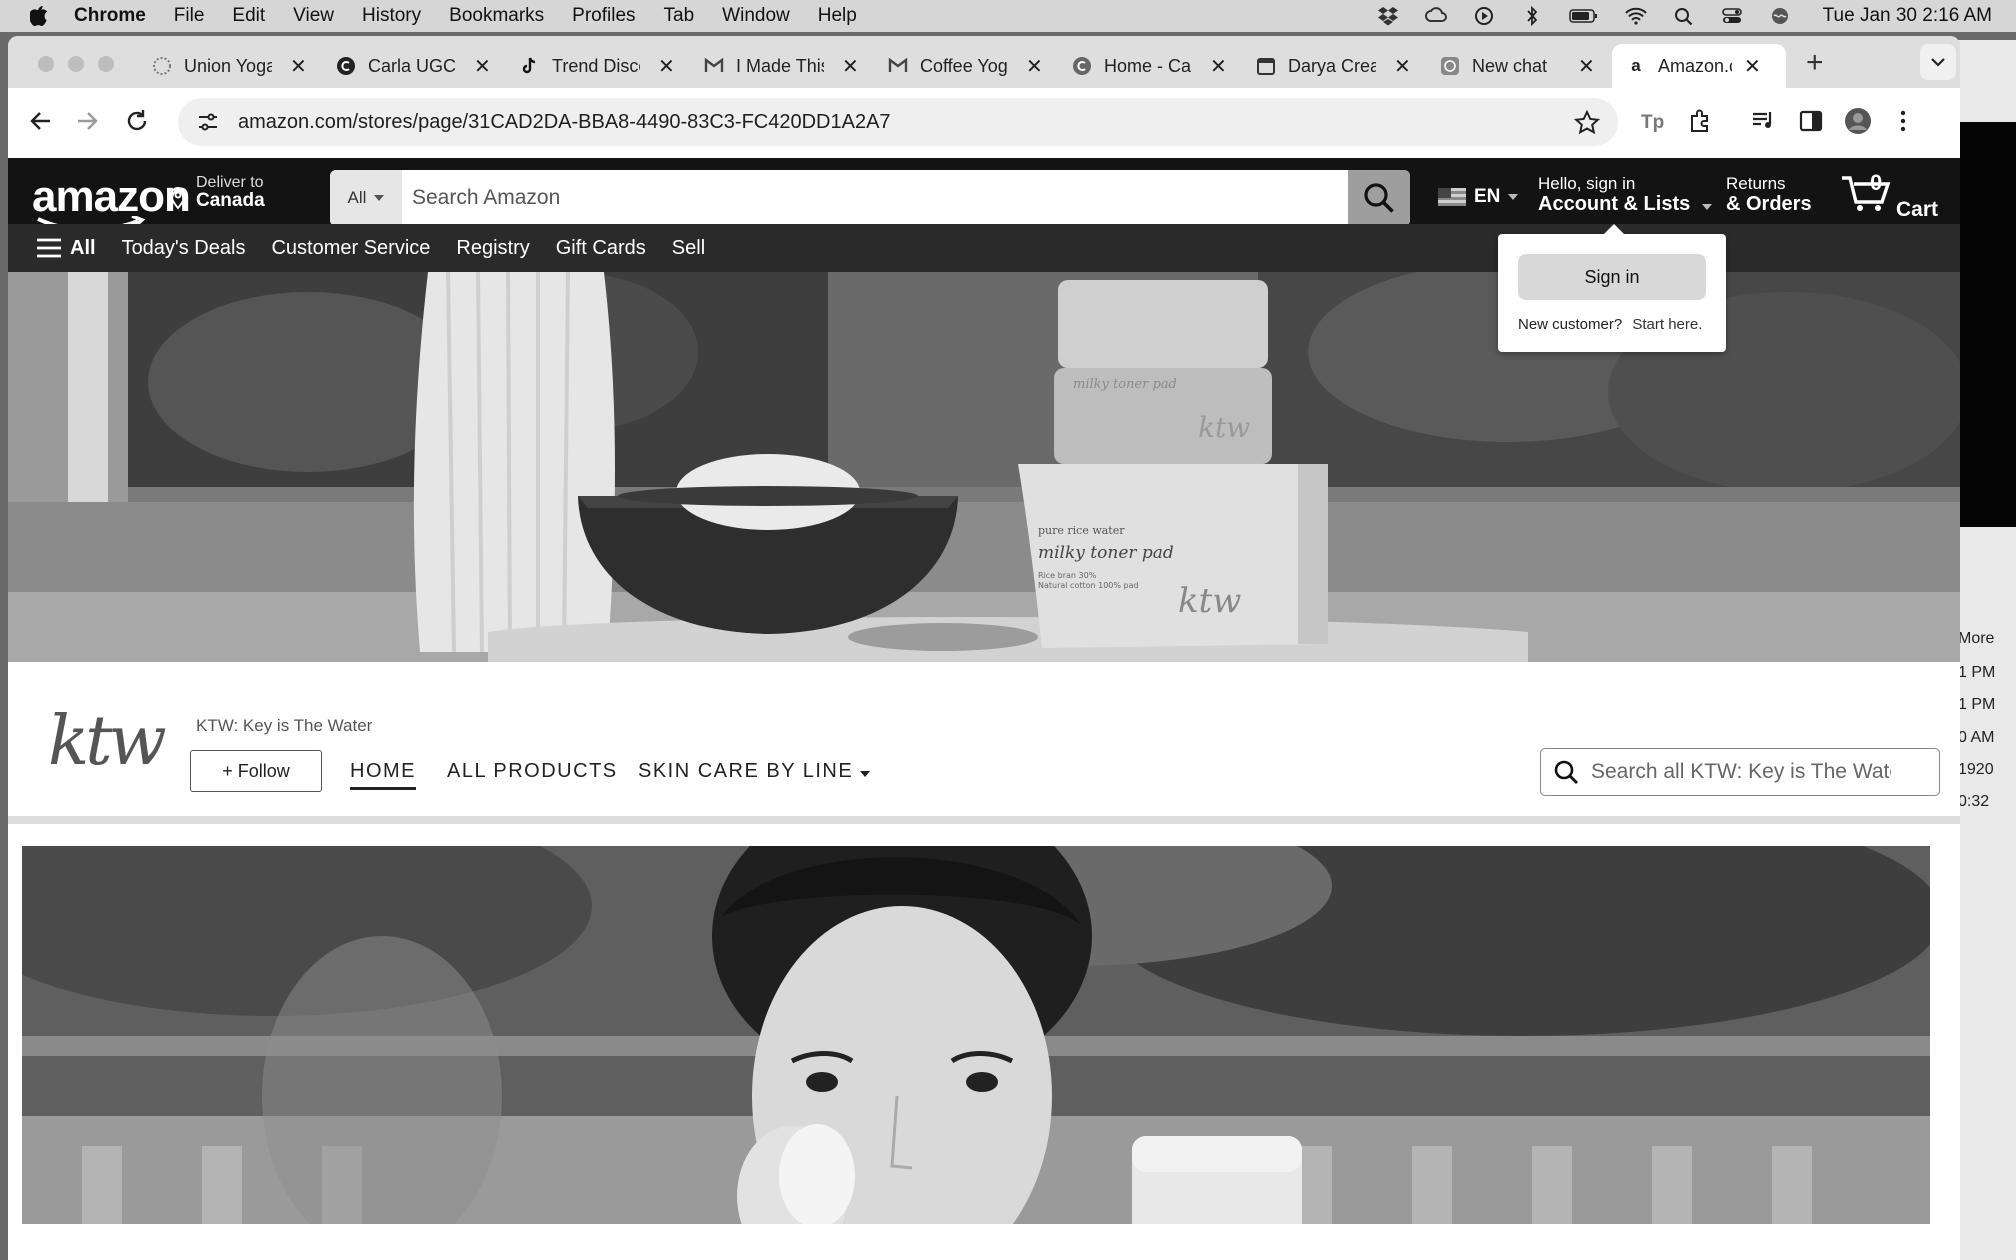 This screenshot has width=2016, height=1260. I want to click on dropbox-icon, so click(1388, 16).